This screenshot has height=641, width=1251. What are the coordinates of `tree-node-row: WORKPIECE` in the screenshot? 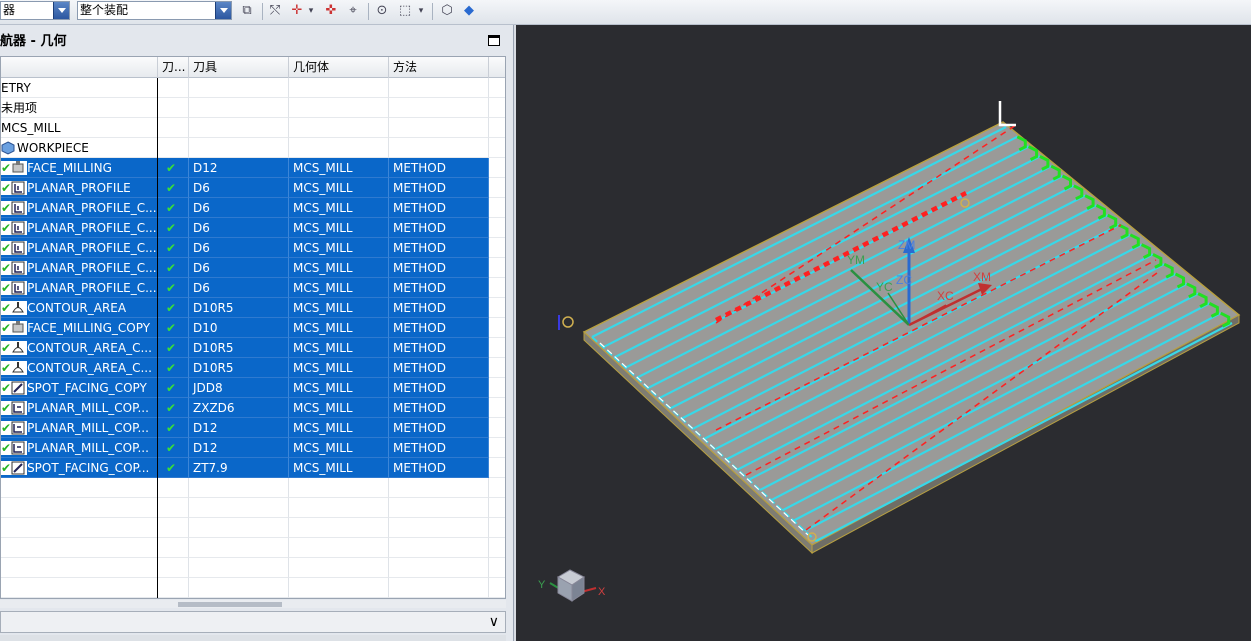 It's located at (253, 148).